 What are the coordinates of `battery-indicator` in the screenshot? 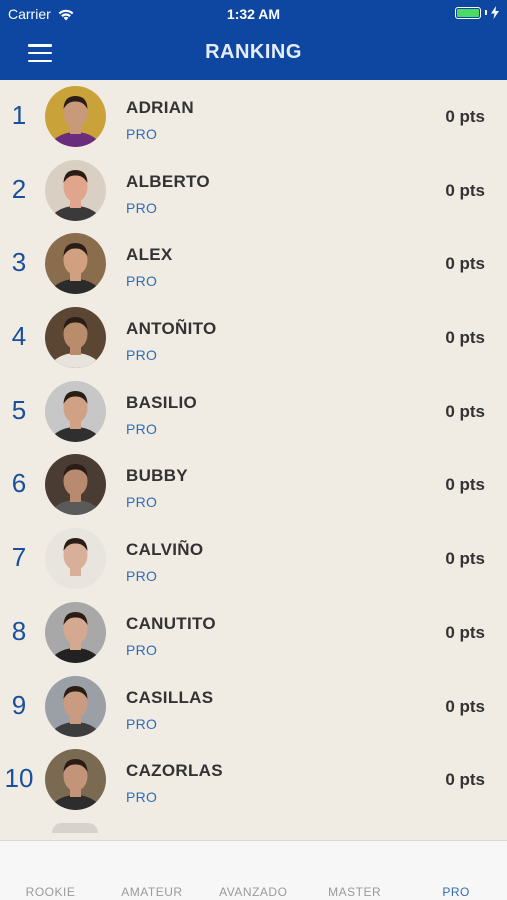 It's located at (477, 12).